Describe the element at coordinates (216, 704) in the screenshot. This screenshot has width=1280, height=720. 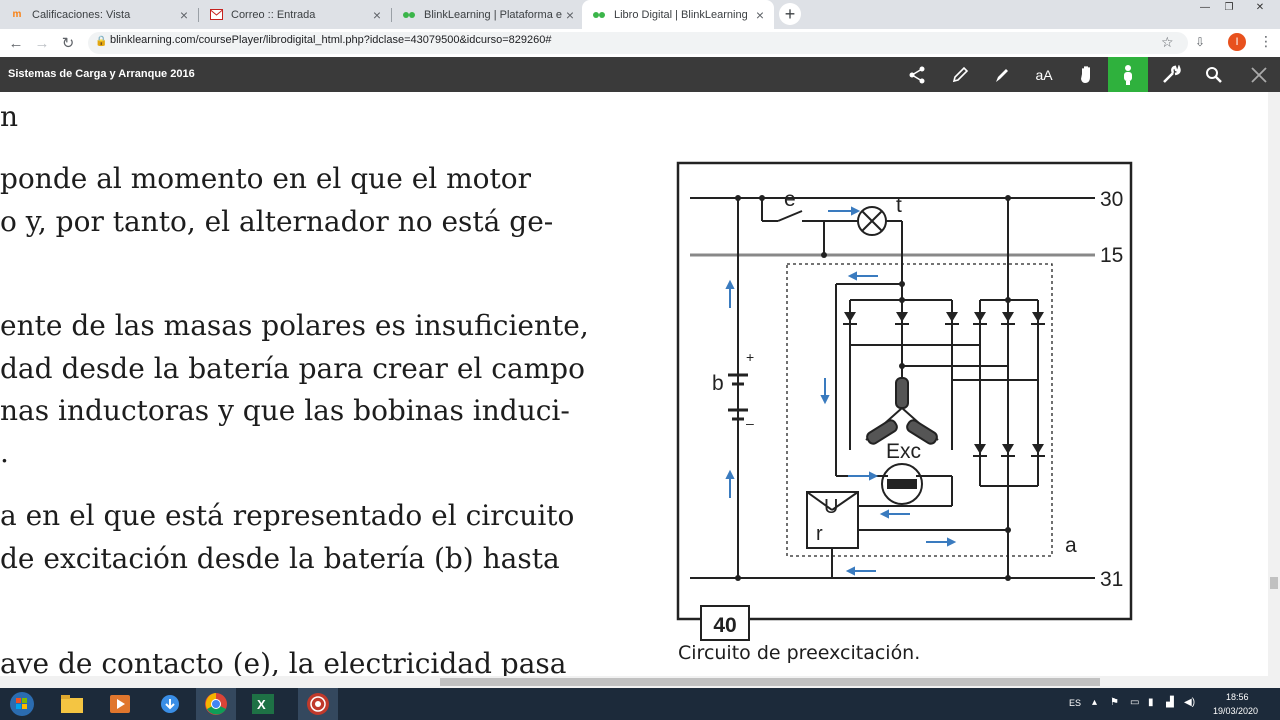
I see `chrome-icon` at that location.